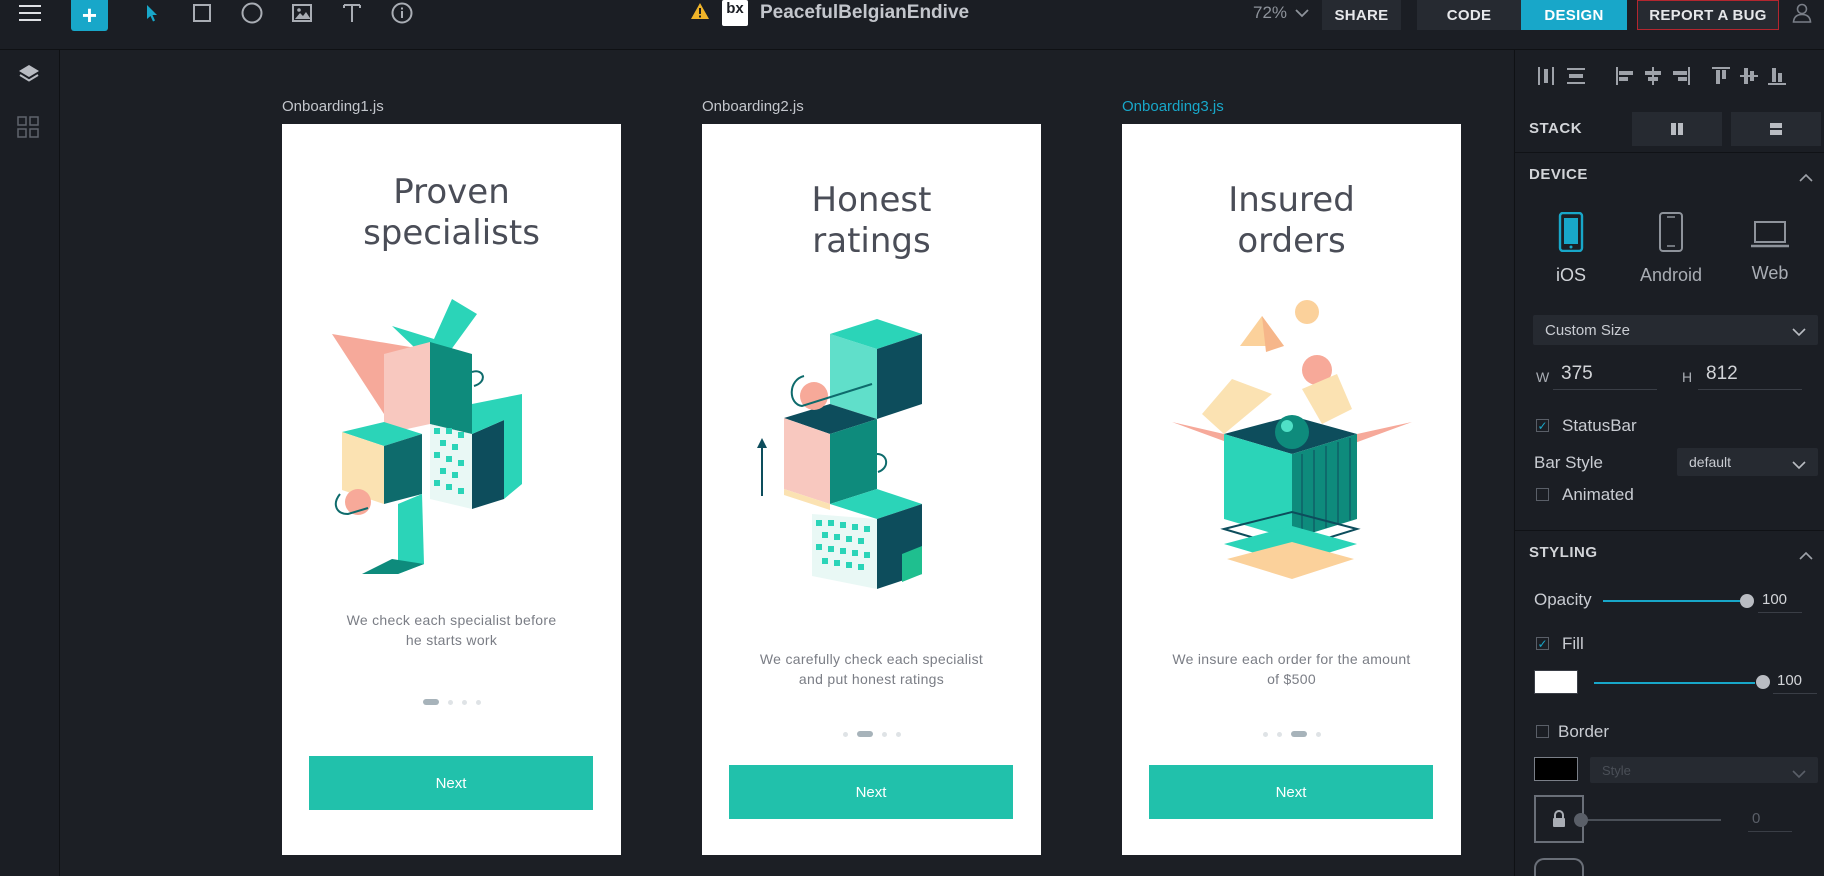  I want to click on share-button: SHARE, so click(1361, 15).